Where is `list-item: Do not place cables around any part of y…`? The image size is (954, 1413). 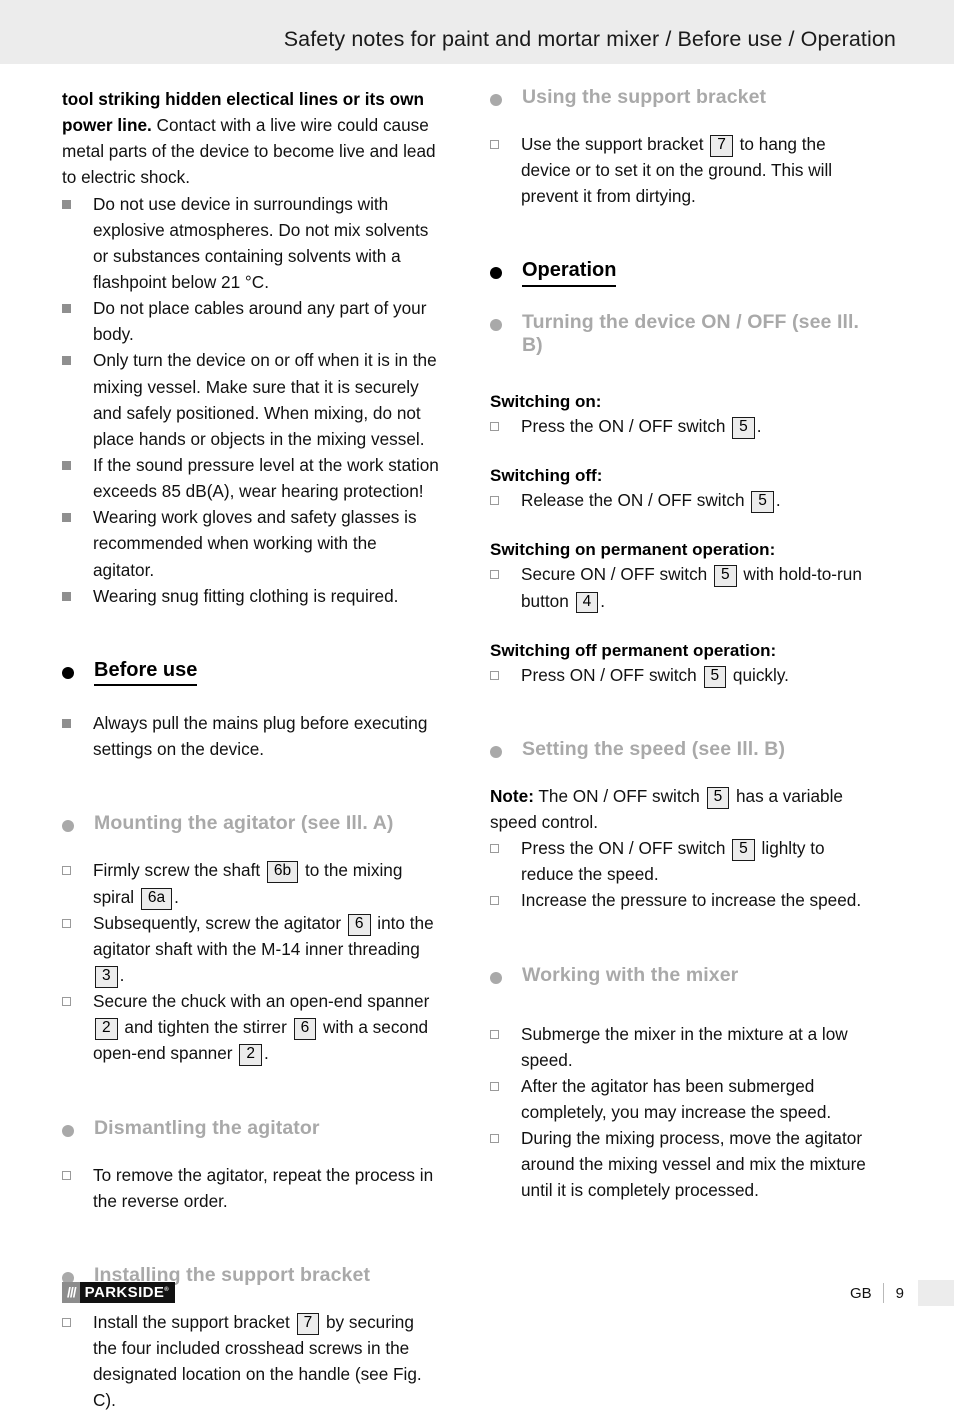 list-item: Do not place cables around any part of y… is located at coordinates (252, 321).